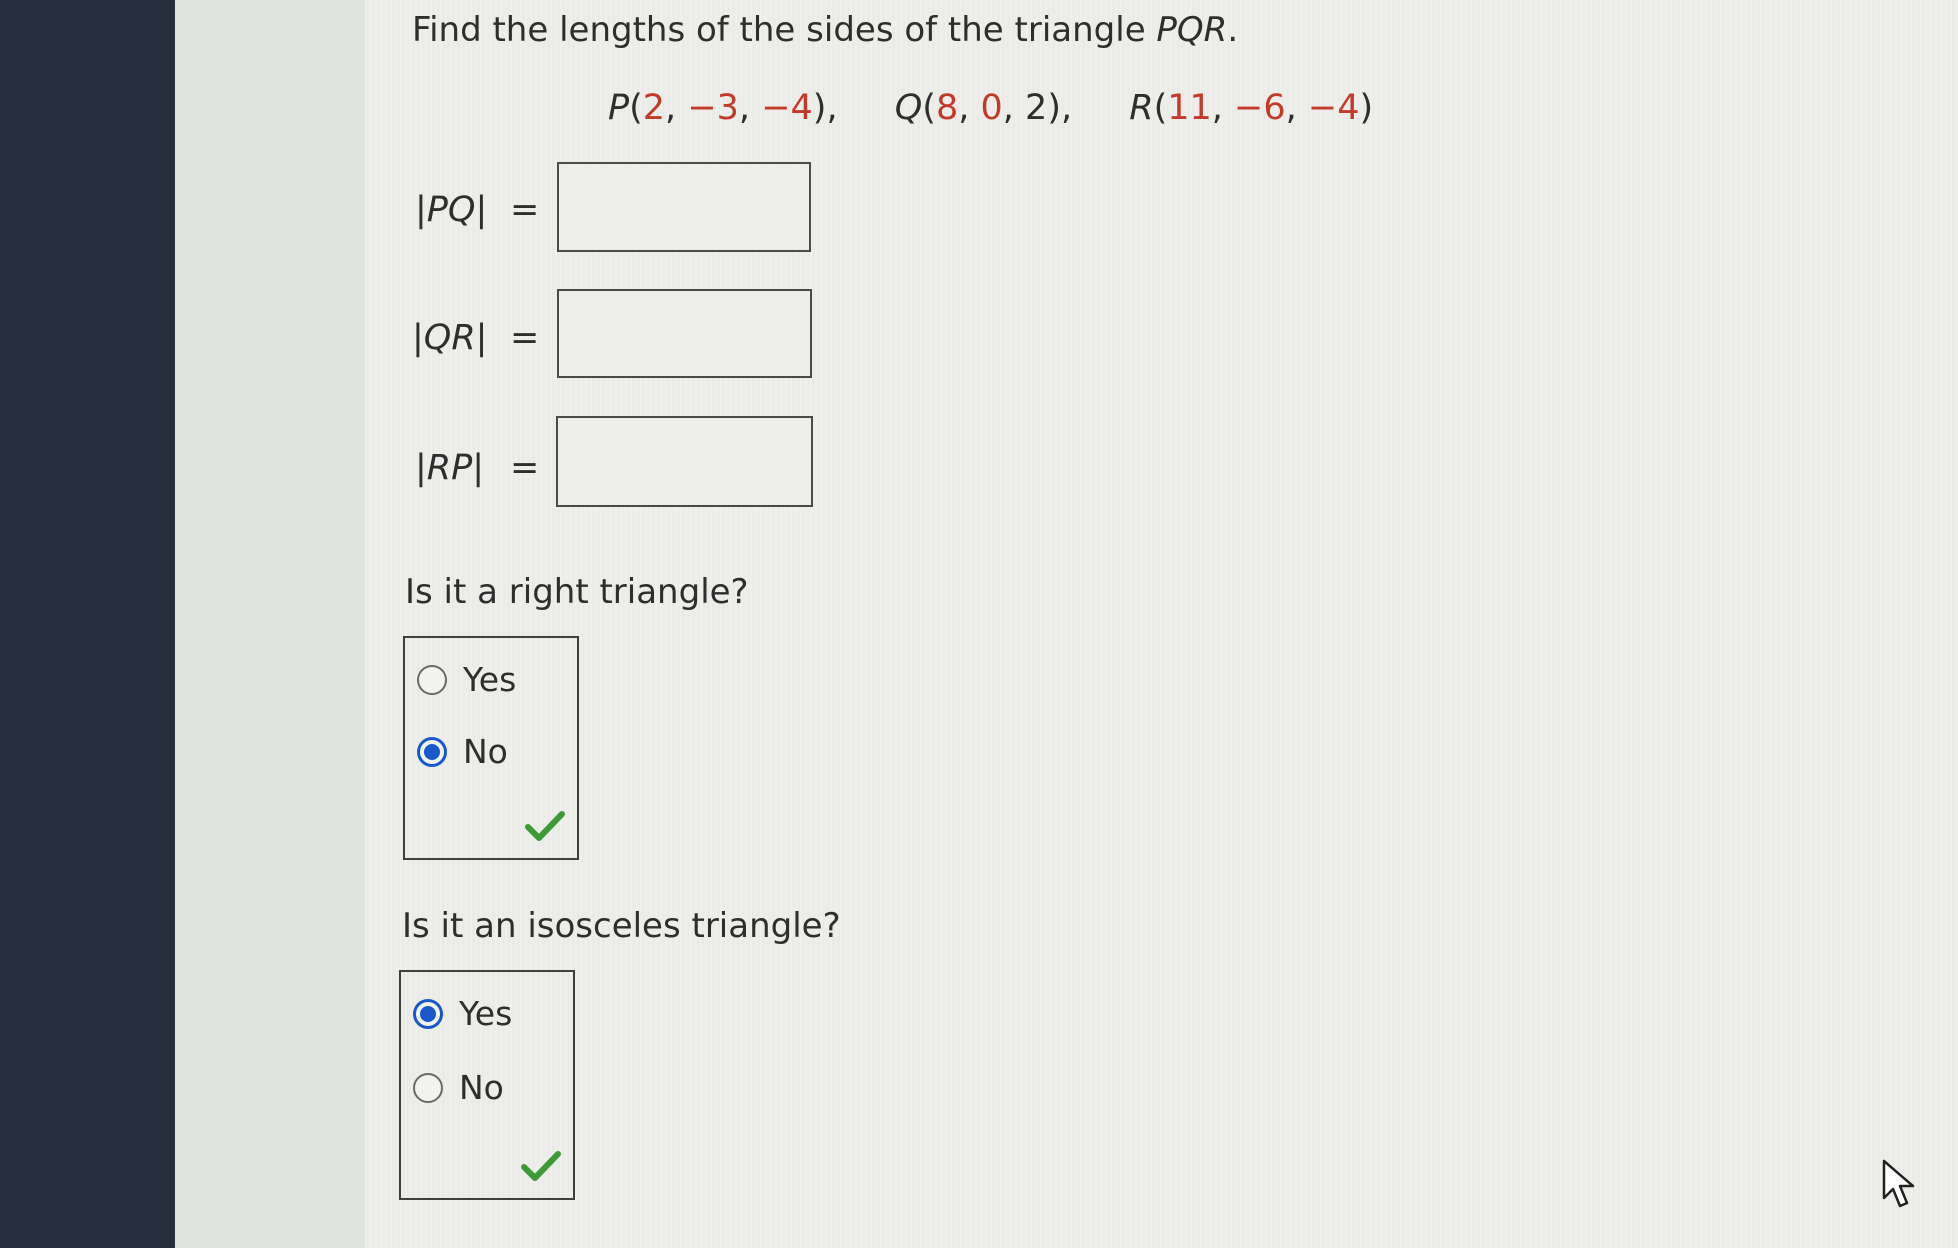 This screenshot has width=1958, height=1248. Describe the element at coordinates (525, 210) in the screenshot. I see `pq-equals: =` at that location.